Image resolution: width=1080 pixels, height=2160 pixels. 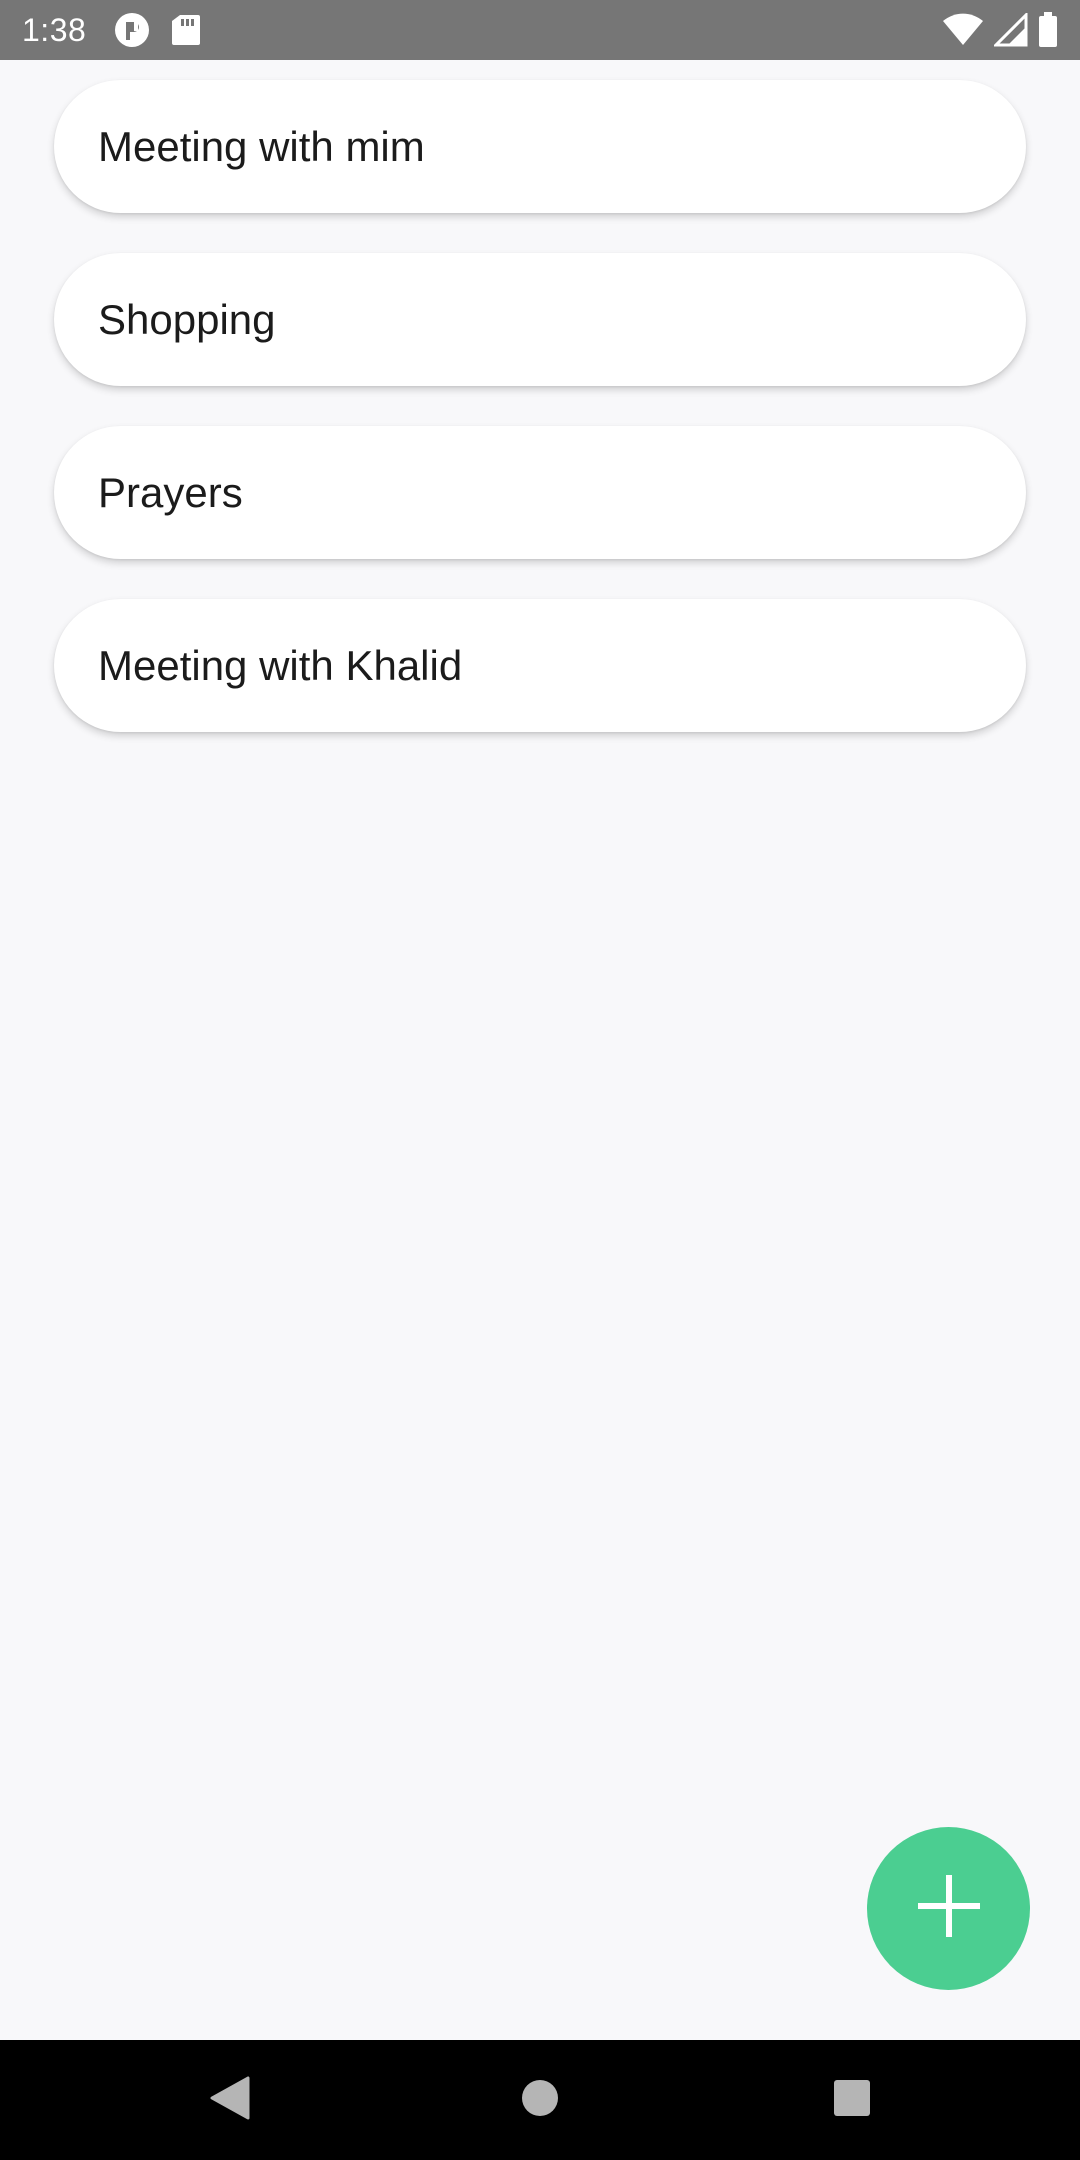 I want to click on task-item: Prayers, so click(x=540, y=492).